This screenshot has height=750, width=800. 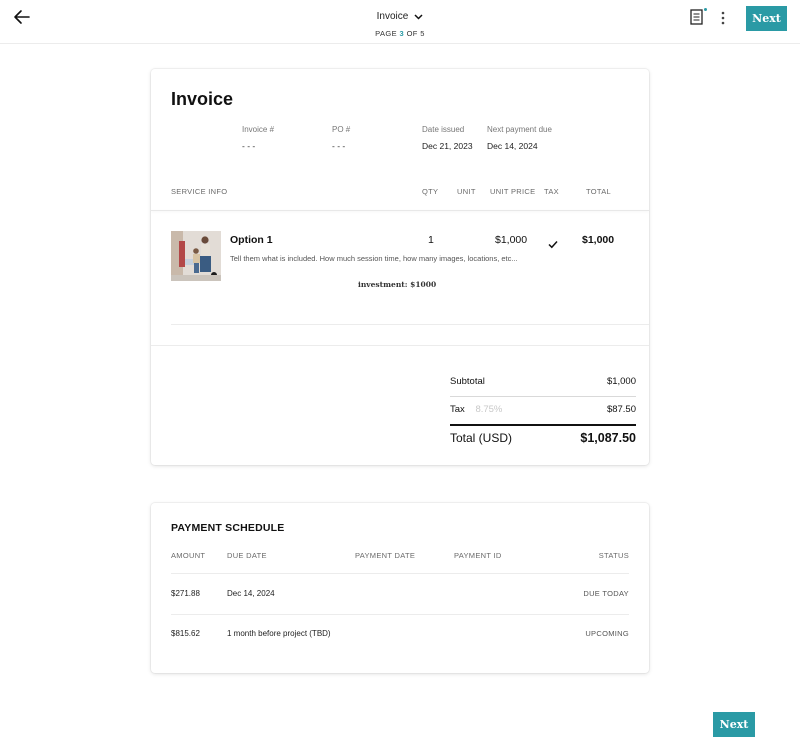 What do you see at coordinates (513, 191) in the screenshot?
I see `col-unit-price: UNIT PRICE` at bounding box center [513, 191].